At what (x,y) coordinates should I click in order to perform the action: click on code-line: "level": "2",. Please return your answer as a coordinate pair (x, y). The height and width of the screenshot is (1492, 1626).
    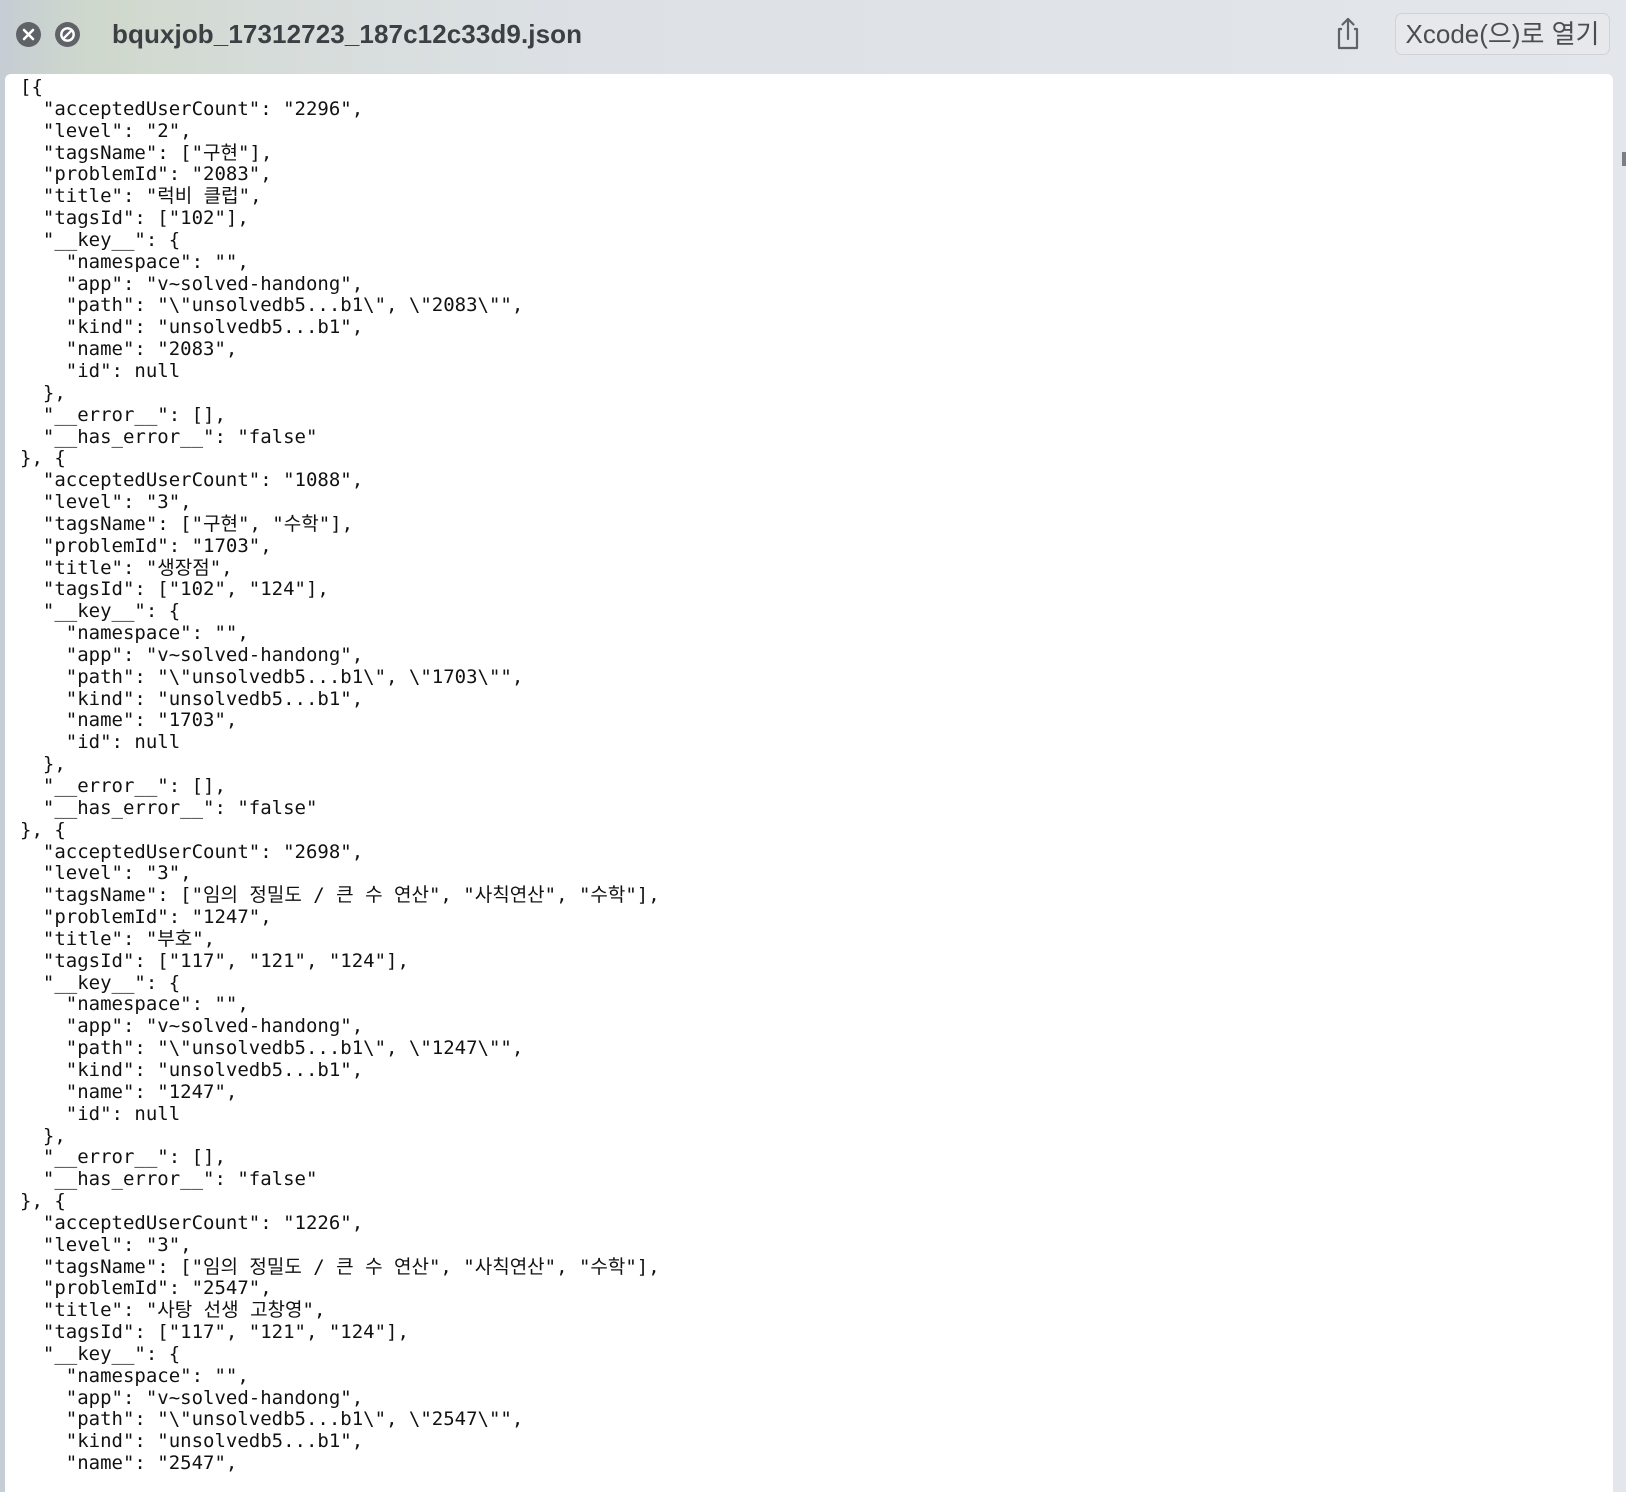
    Looking at the image, I should click on (106, 130).